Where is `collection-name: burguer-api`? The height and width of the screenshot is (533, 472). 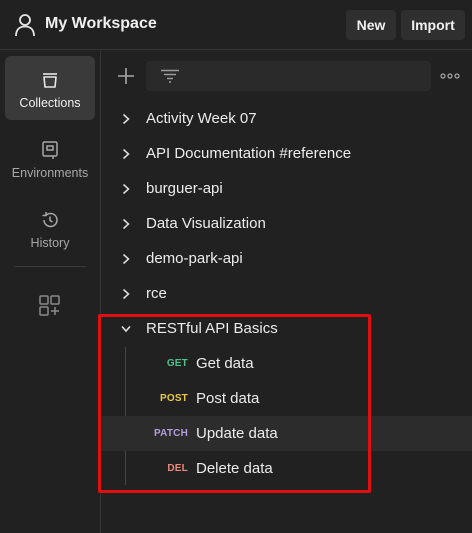
collection-name: burguer-api is located at coordinates (184, 188).